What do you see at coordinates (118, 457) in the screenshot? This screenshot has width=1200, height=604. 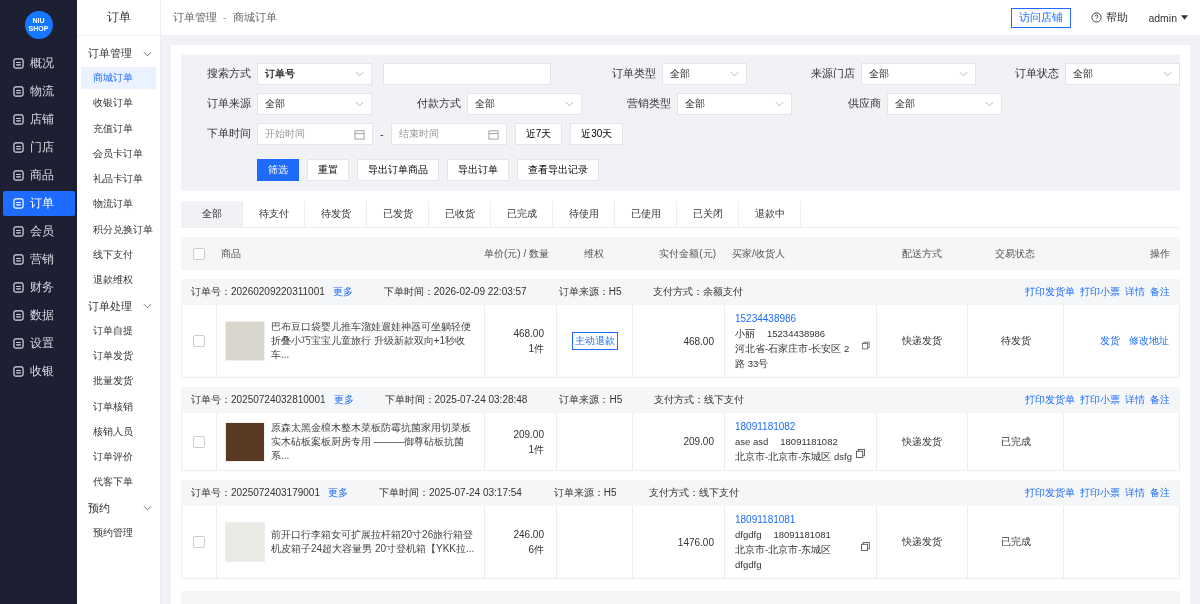 I see `submenu-item: 订单评价` at bounding box center [118, 457].